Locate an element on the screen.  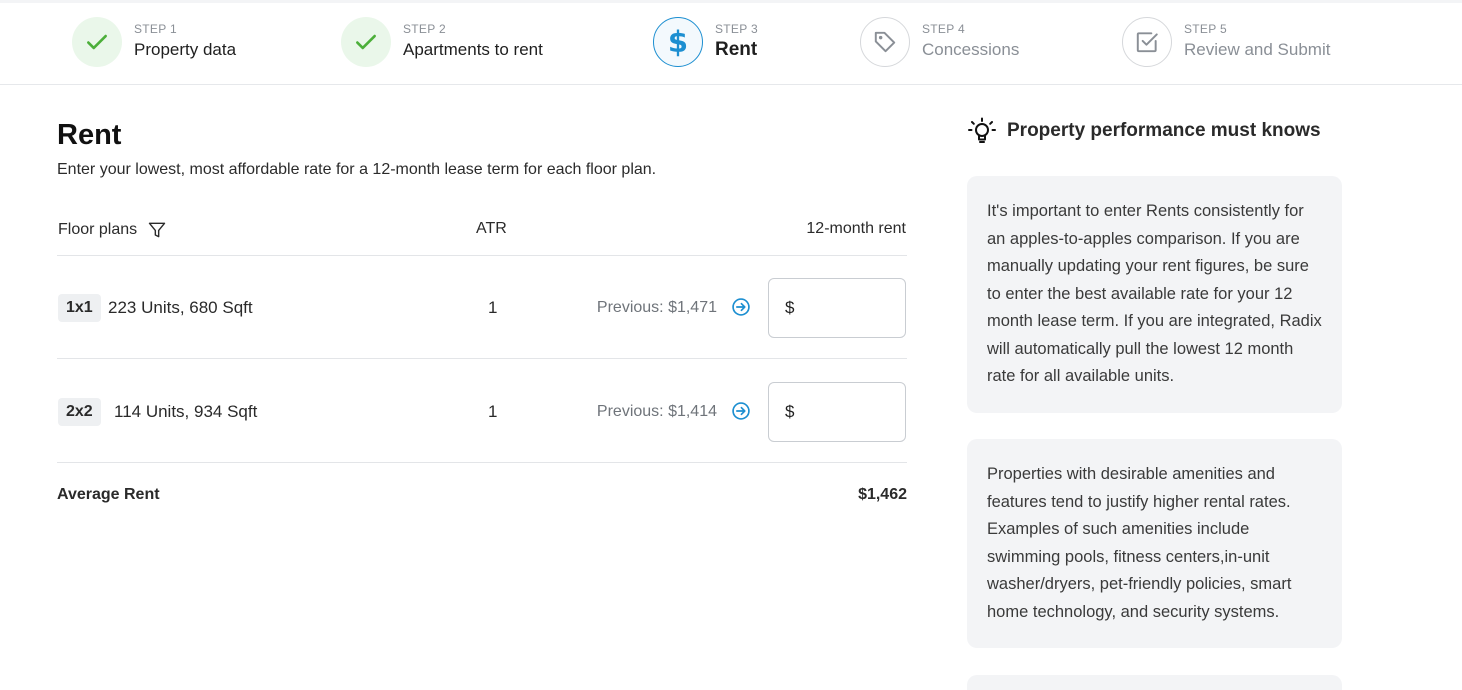
rent-header: 12-month rent is located at coordinates (856, 228).